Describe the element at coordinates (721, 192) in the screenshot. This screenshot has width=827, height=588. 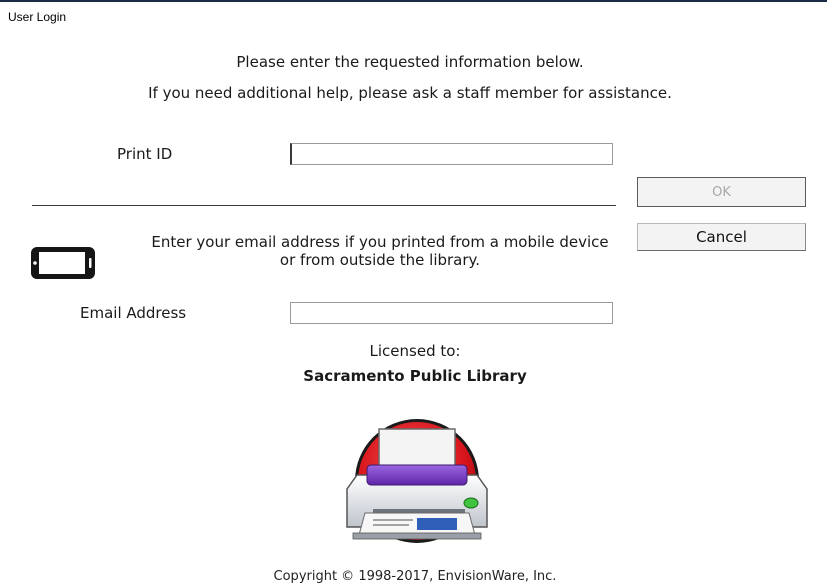
I see `ok-button: OK` at that location.